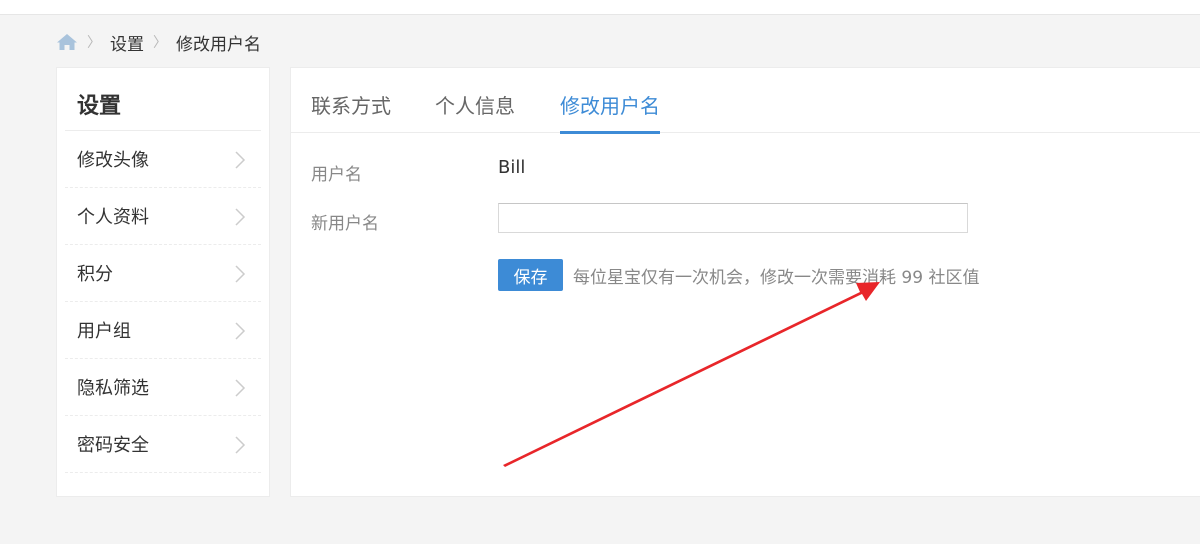 This screenshot has height=544, width=1200. What do you see at coordinates (163, 273) in the screenshot?
I see `sidebar-item-points: 积分` at bounding box center [163, 273].